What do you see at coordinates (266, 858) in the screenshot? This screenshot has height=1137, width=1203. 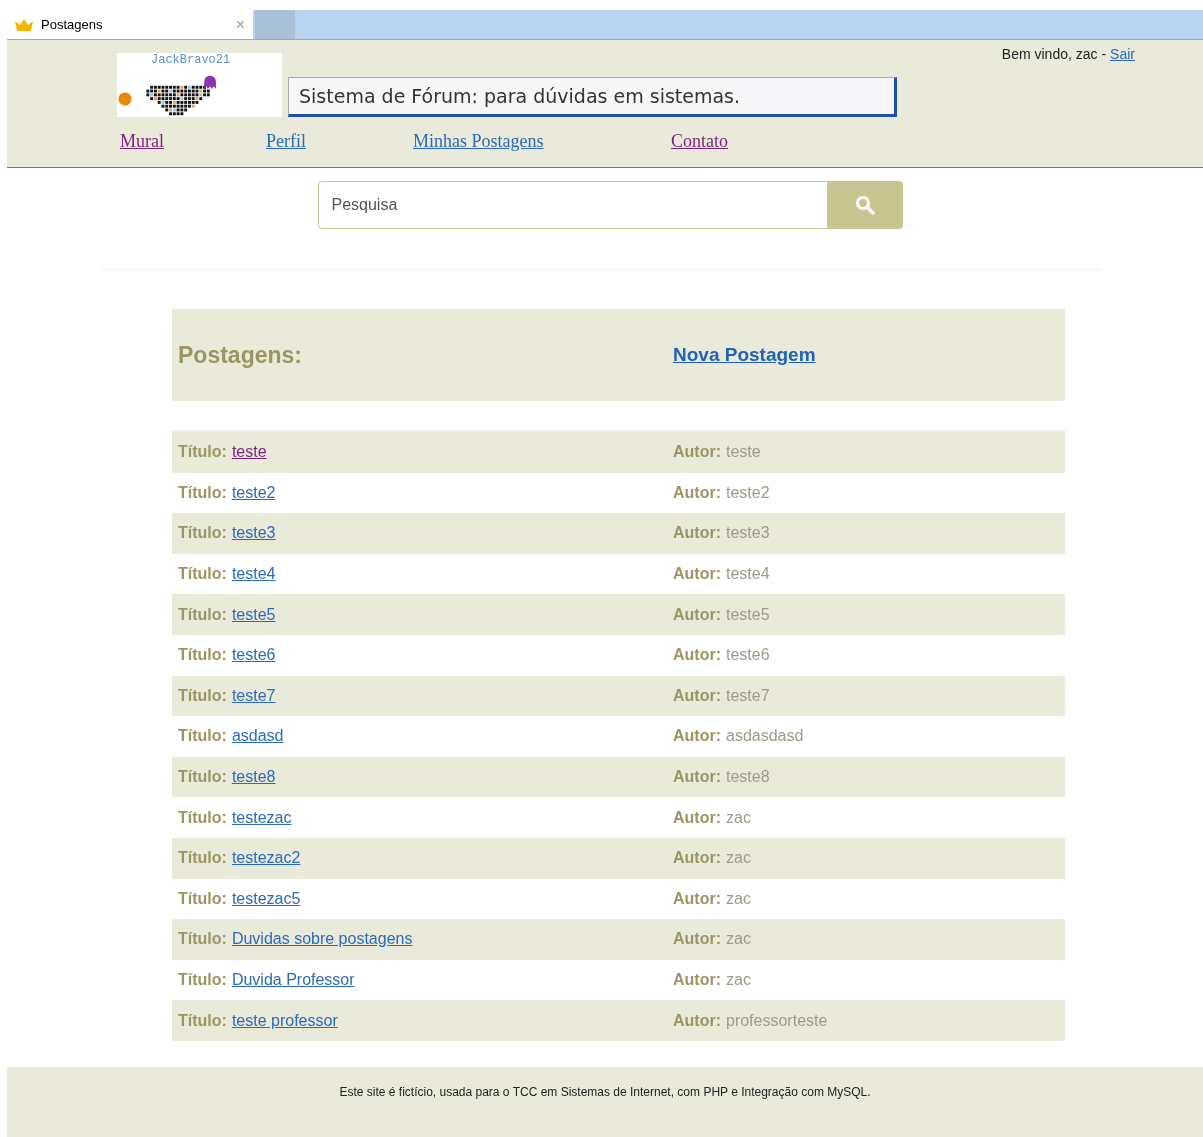 I see `post-title-link: testezac2` at bounding box center [266, 858].